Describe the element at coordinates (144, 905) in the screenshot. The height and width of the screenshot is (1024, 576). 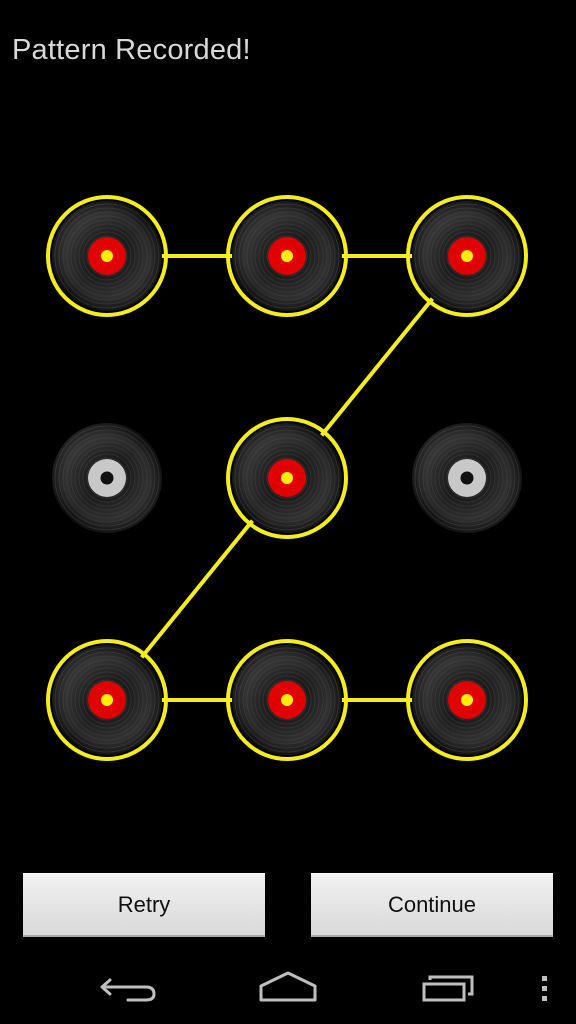
I see `retry-button: Retry` at that location.